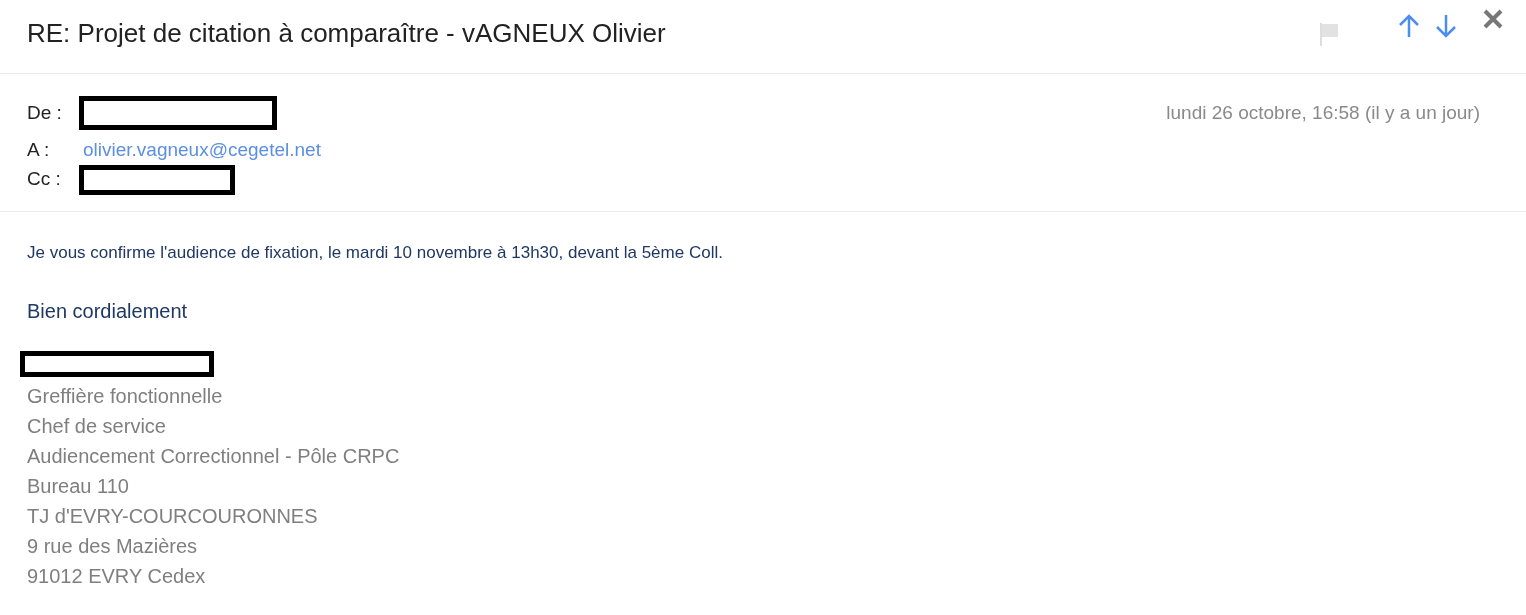 This screenshot has height=615, width=1526. Describe the element at coordinates (117, 576) in the screenshot. I see `signature-line: 91012 EVRY Cedex` at that location.